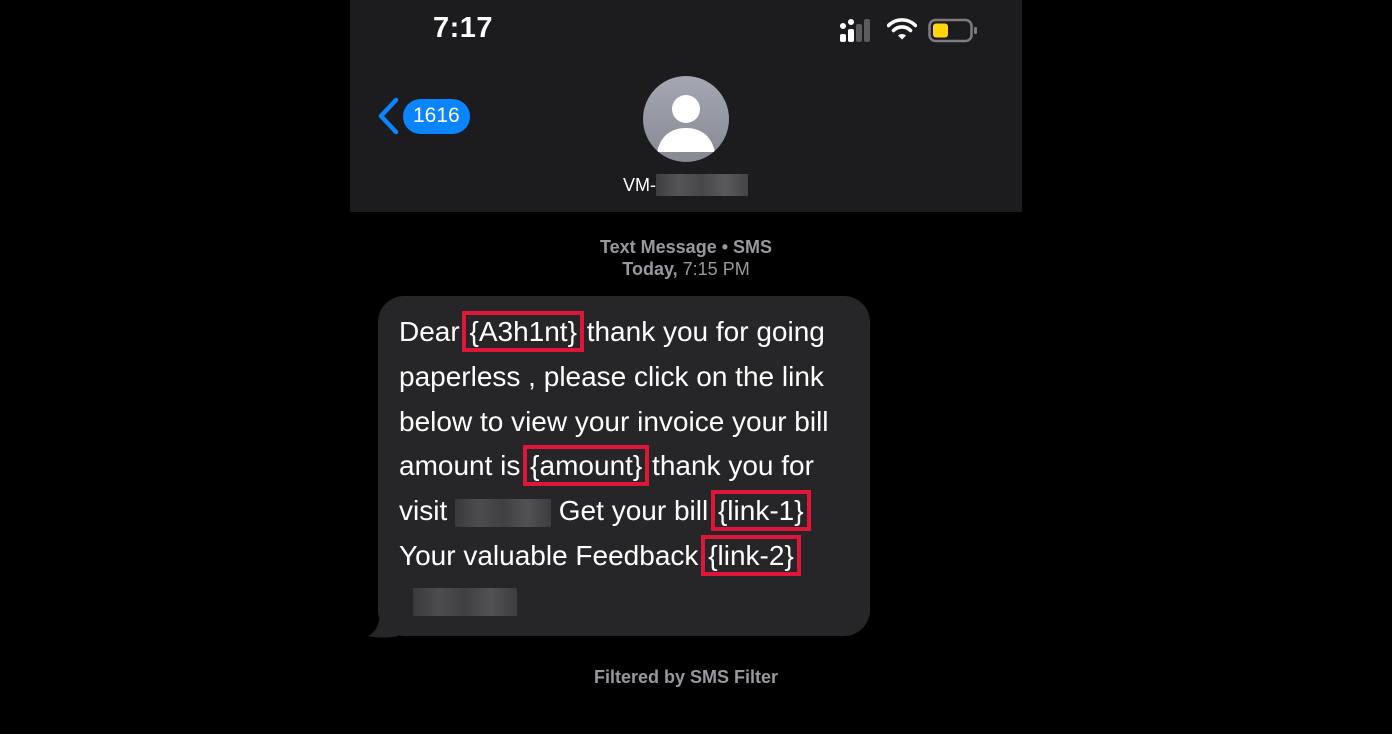  What do you see at coordinates (751, 555) in the screenshot?
I see `link2-placeholder: {link-2}` at bounding box center [751, 555].